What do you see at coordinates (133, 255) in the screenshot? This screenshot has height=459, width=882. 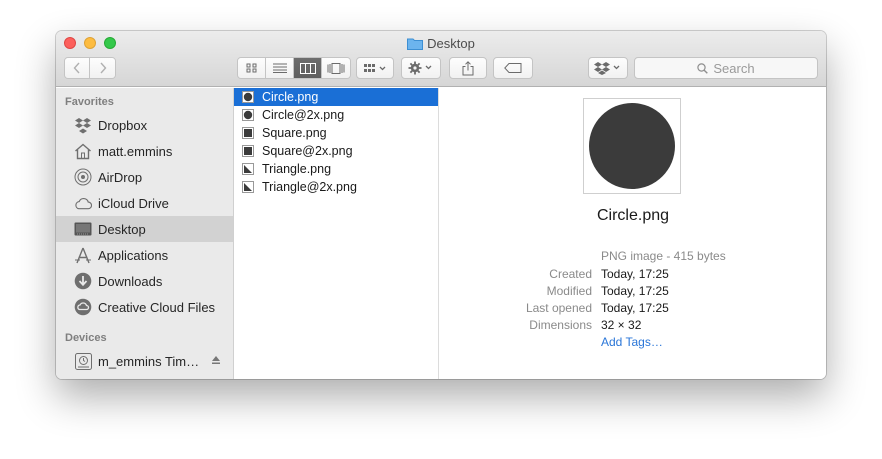 I see `sidebar-item-label: Applications` at bounding box center [133, 255].